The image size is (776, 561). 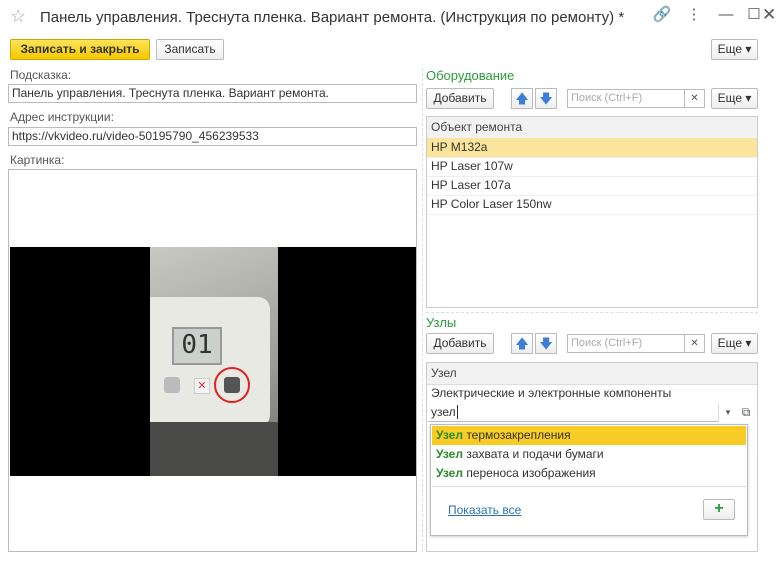 I want to click on item-text: захвата и подачи бумаги, so click(x=533, y=454).